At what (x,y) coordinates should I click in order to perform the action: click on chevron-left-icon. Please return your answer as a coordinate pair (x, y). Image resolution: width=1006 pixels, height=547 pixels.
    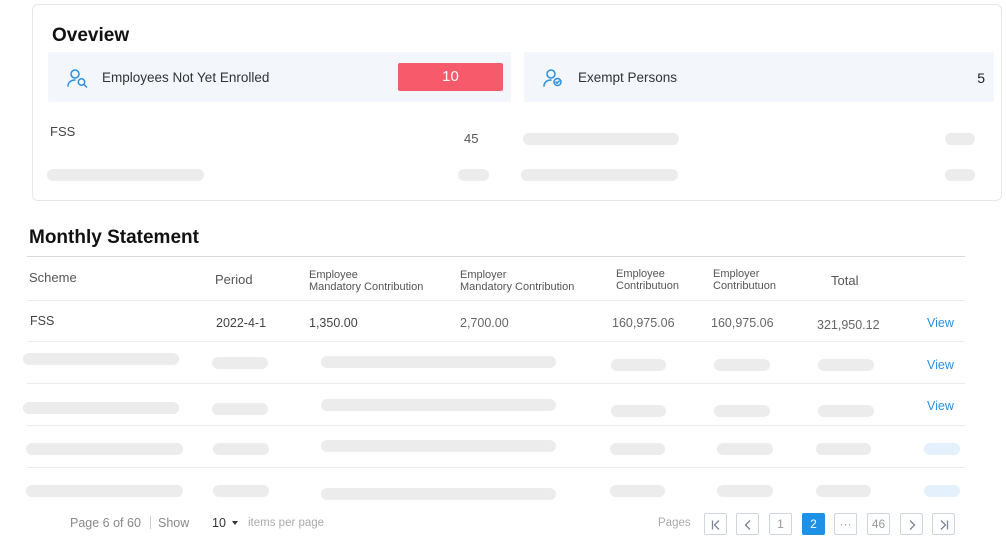
    Looking at the image, I should click on (747, 525).